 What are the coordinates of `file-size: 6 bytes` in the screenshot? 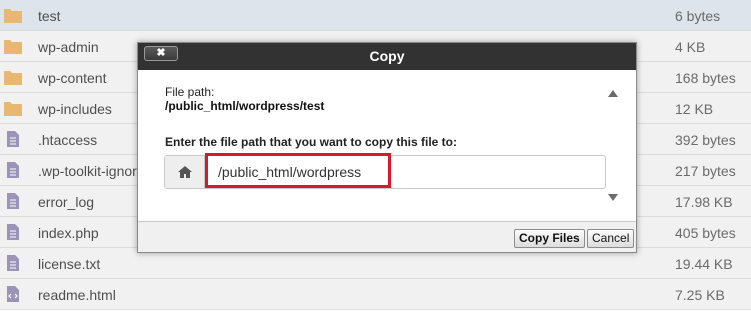 It's located at (698, 16).